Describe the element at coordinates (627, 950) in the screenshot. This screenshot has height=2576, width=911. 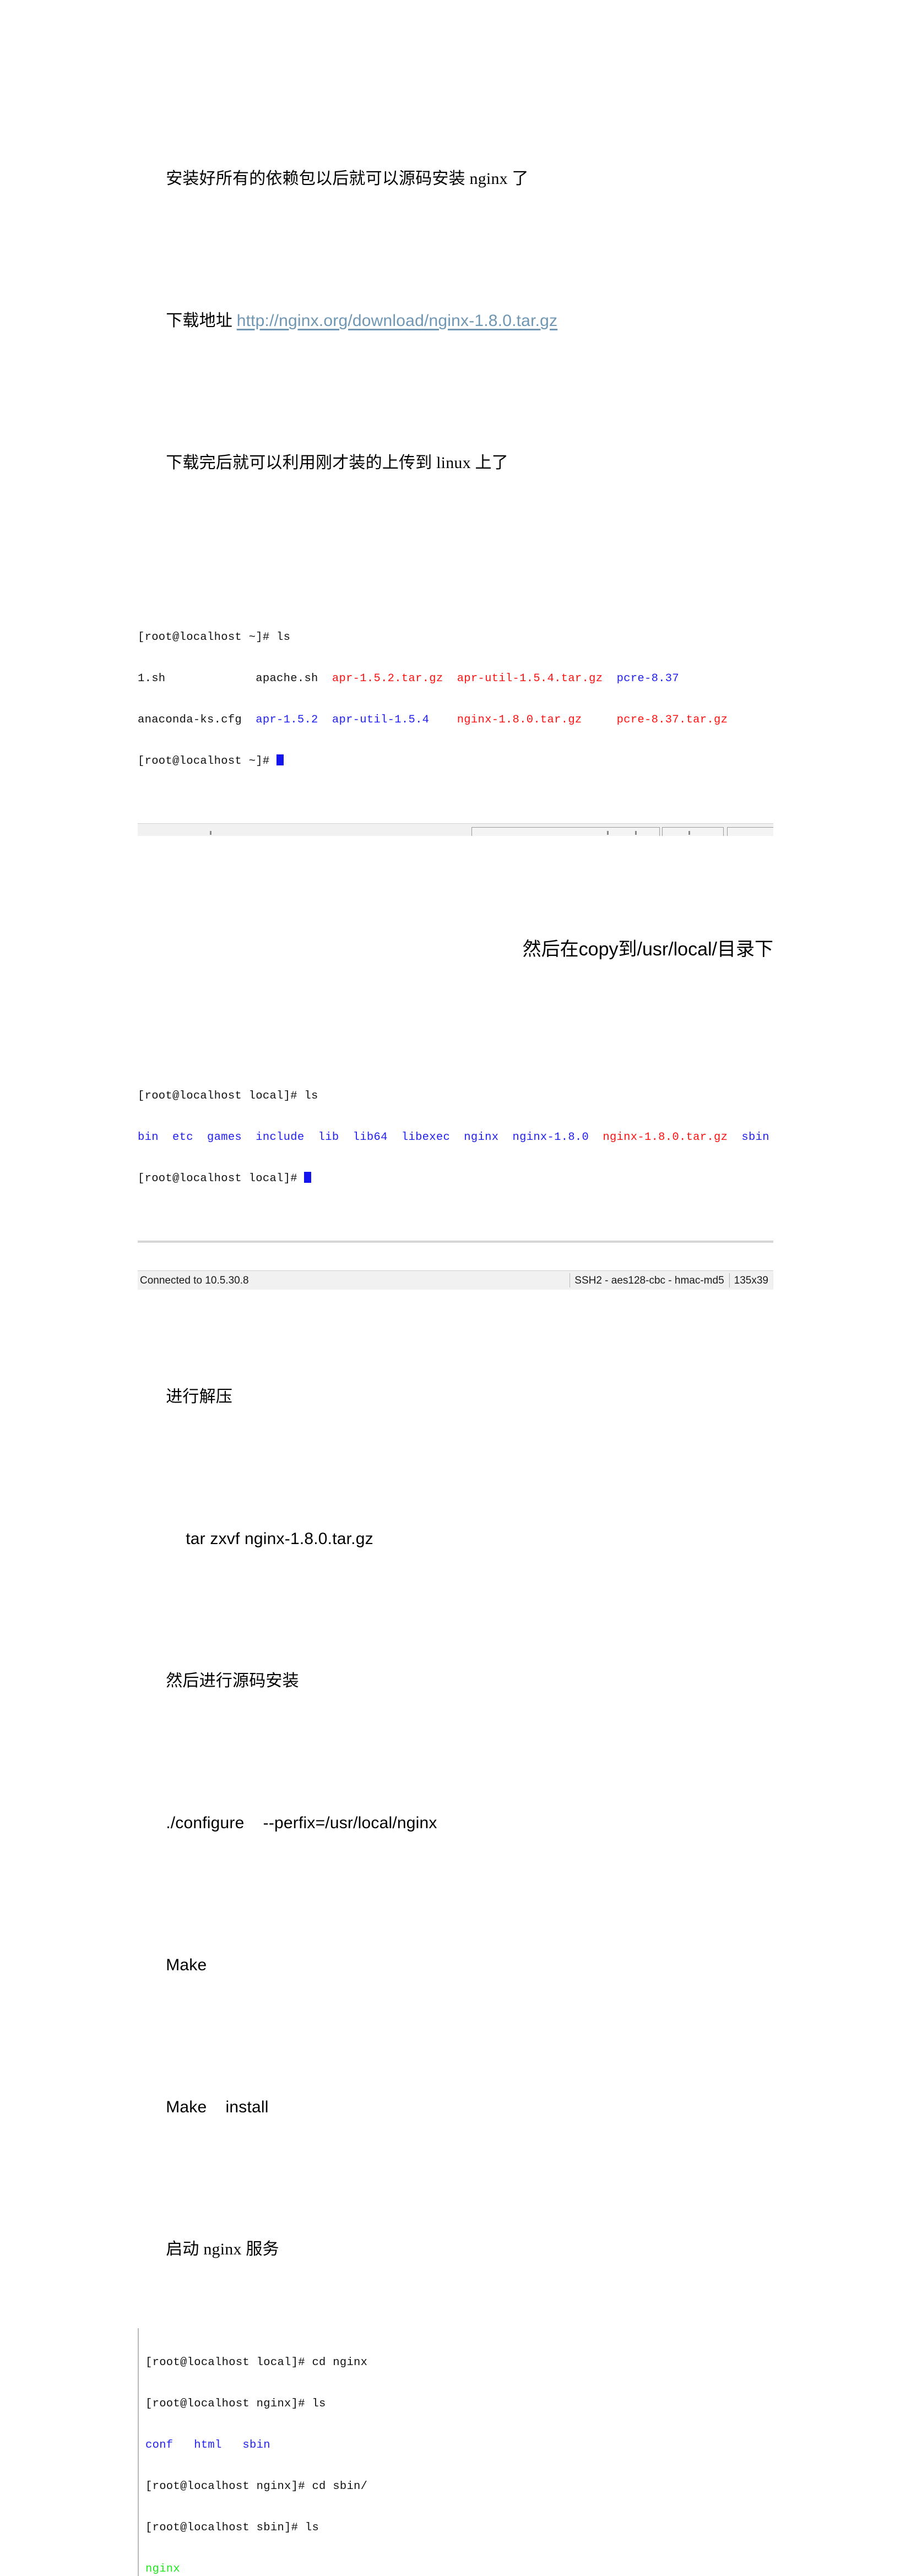
I see `copy-word: 到` at that location.